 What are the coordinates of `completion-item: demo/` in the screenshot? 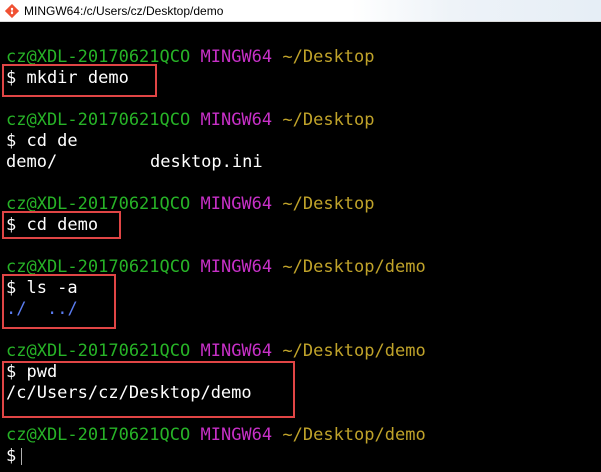 It's located at (32, 162).